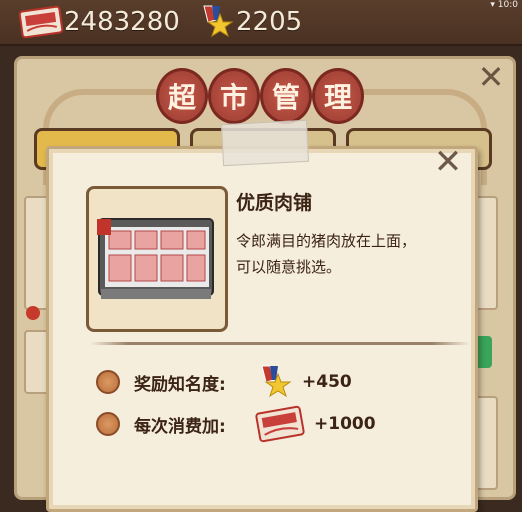 The image size is (522, 512). I want to click on reward-label: 奖励知名度:, so click(180, 384).